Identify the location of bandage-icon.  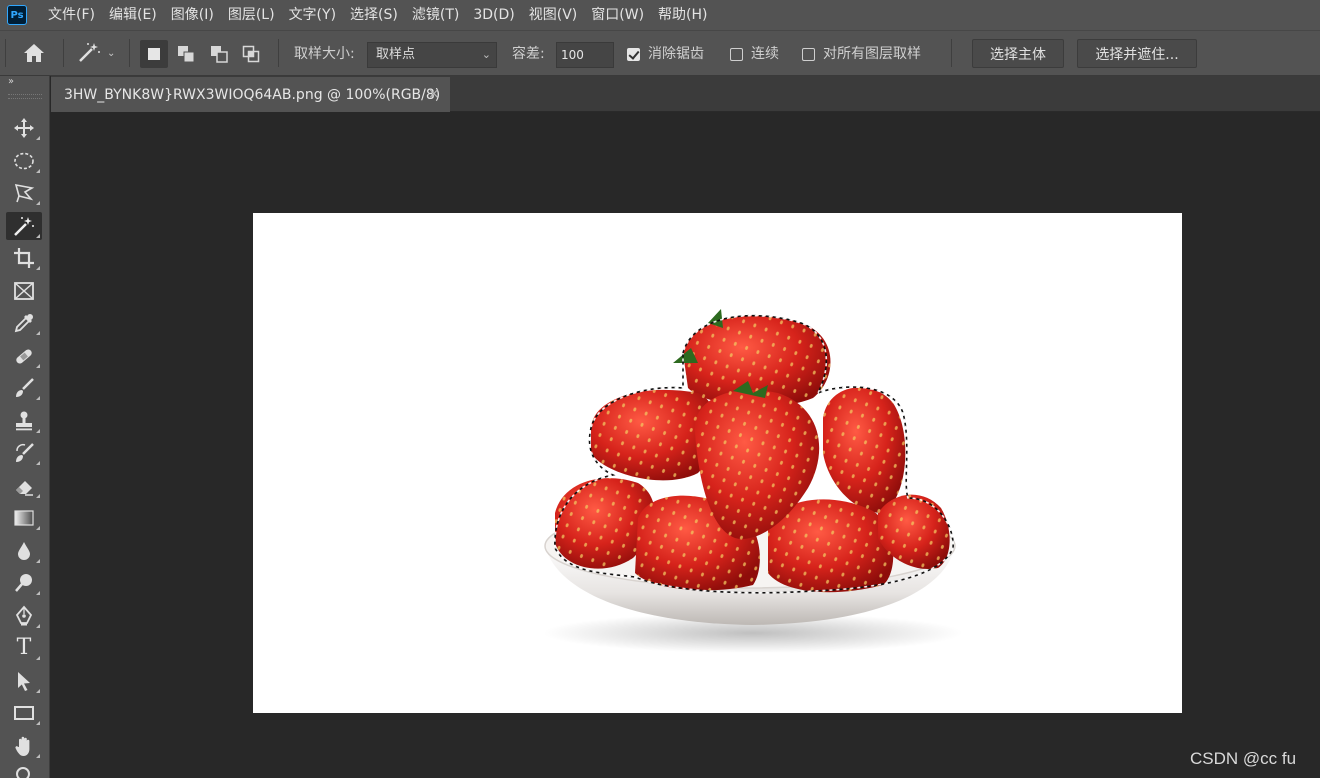
(24, 356).